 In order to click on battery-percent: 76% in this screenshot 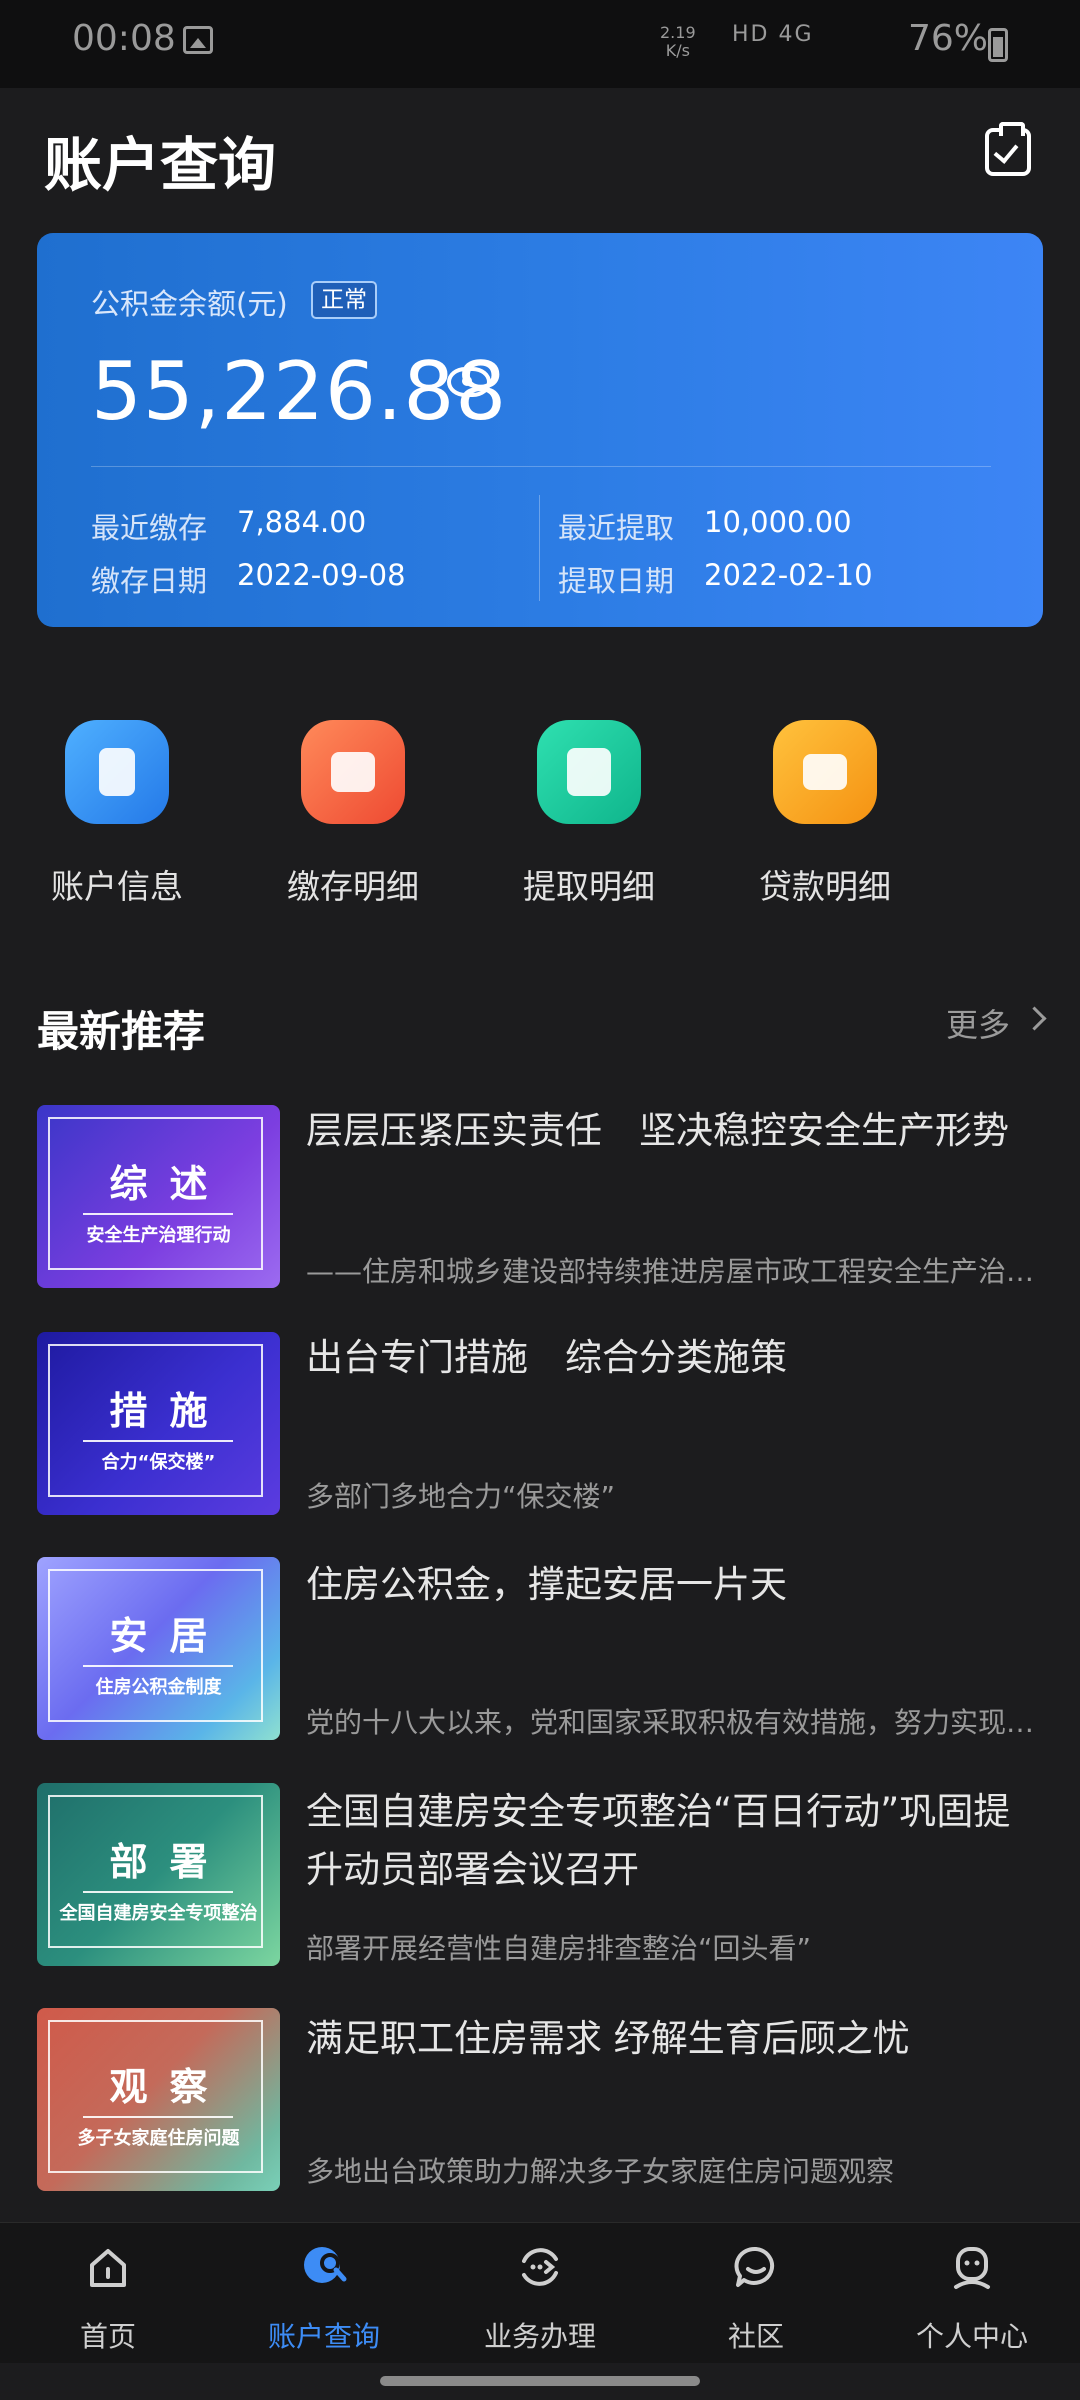, I will do `click(948, 38)`.